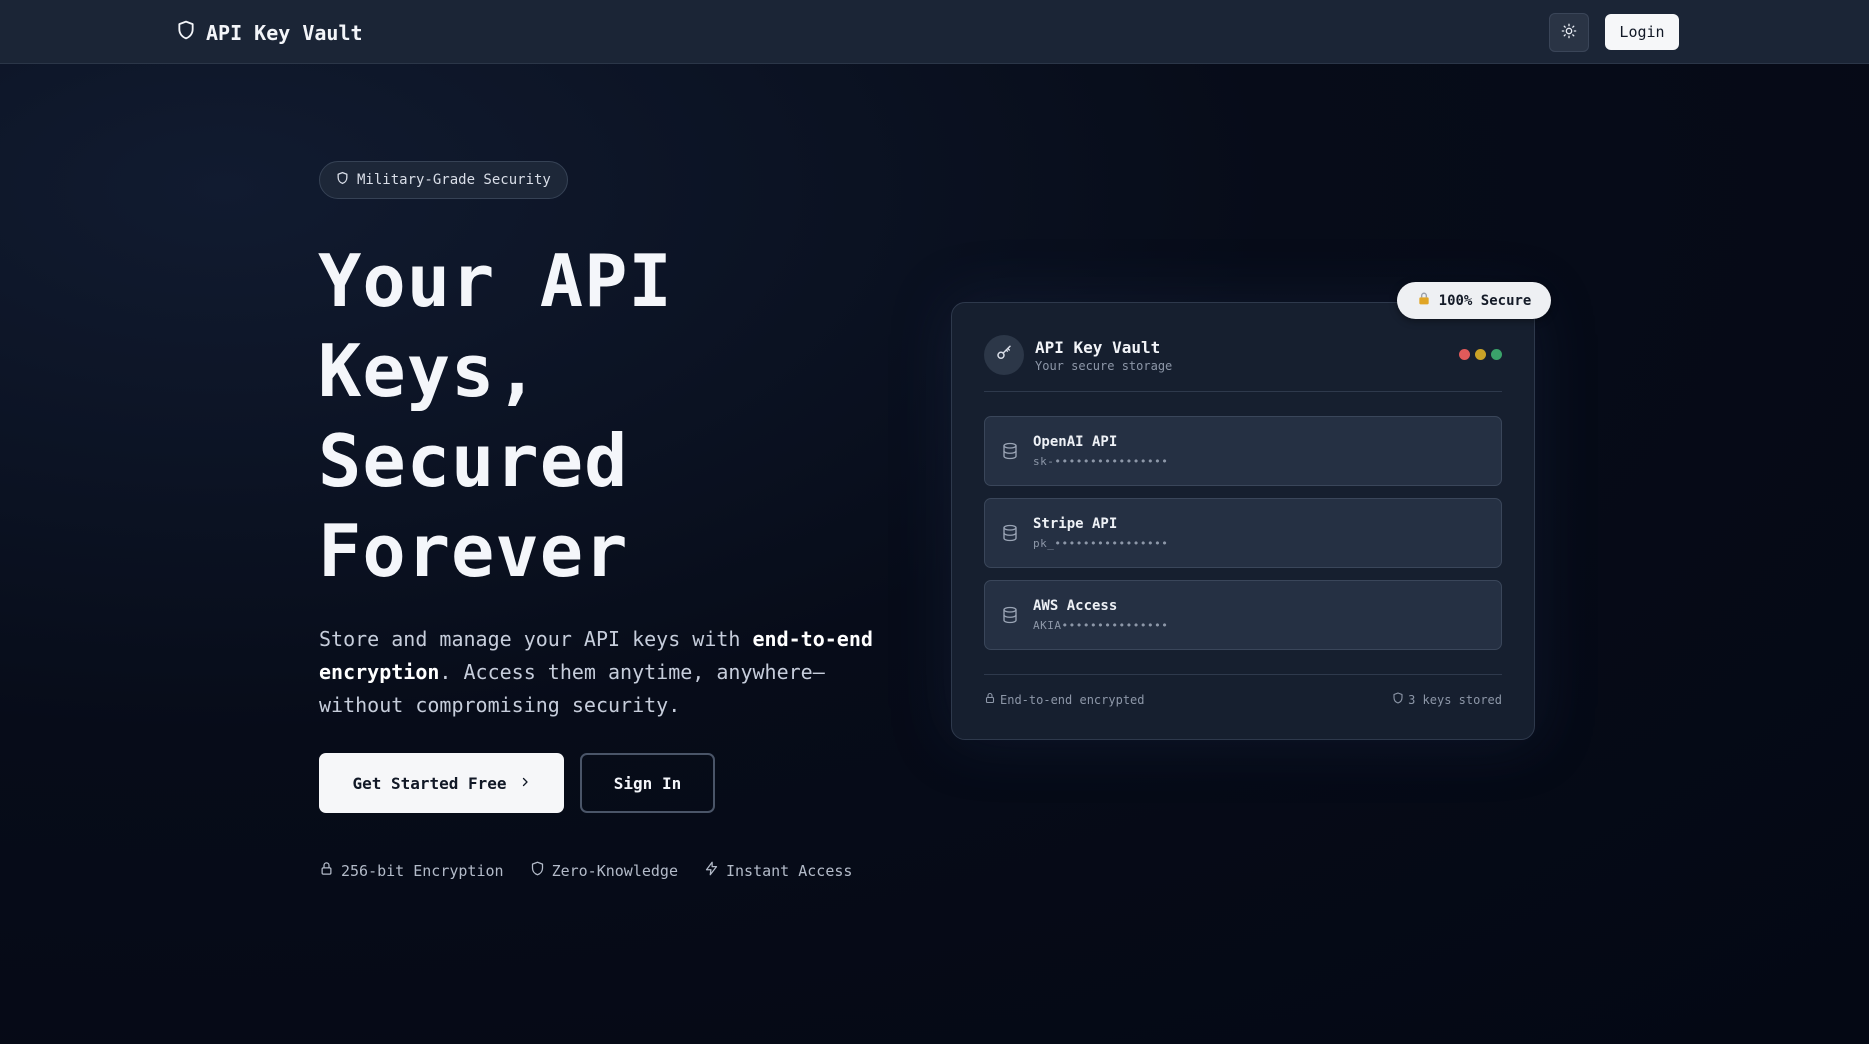 The height and width of the screenshot is (1044, 1869). What do you see at coordinates (1098, 347) in the screenshot?
I see `card-title: API Key Vault` at bounding box center [1098, 347].